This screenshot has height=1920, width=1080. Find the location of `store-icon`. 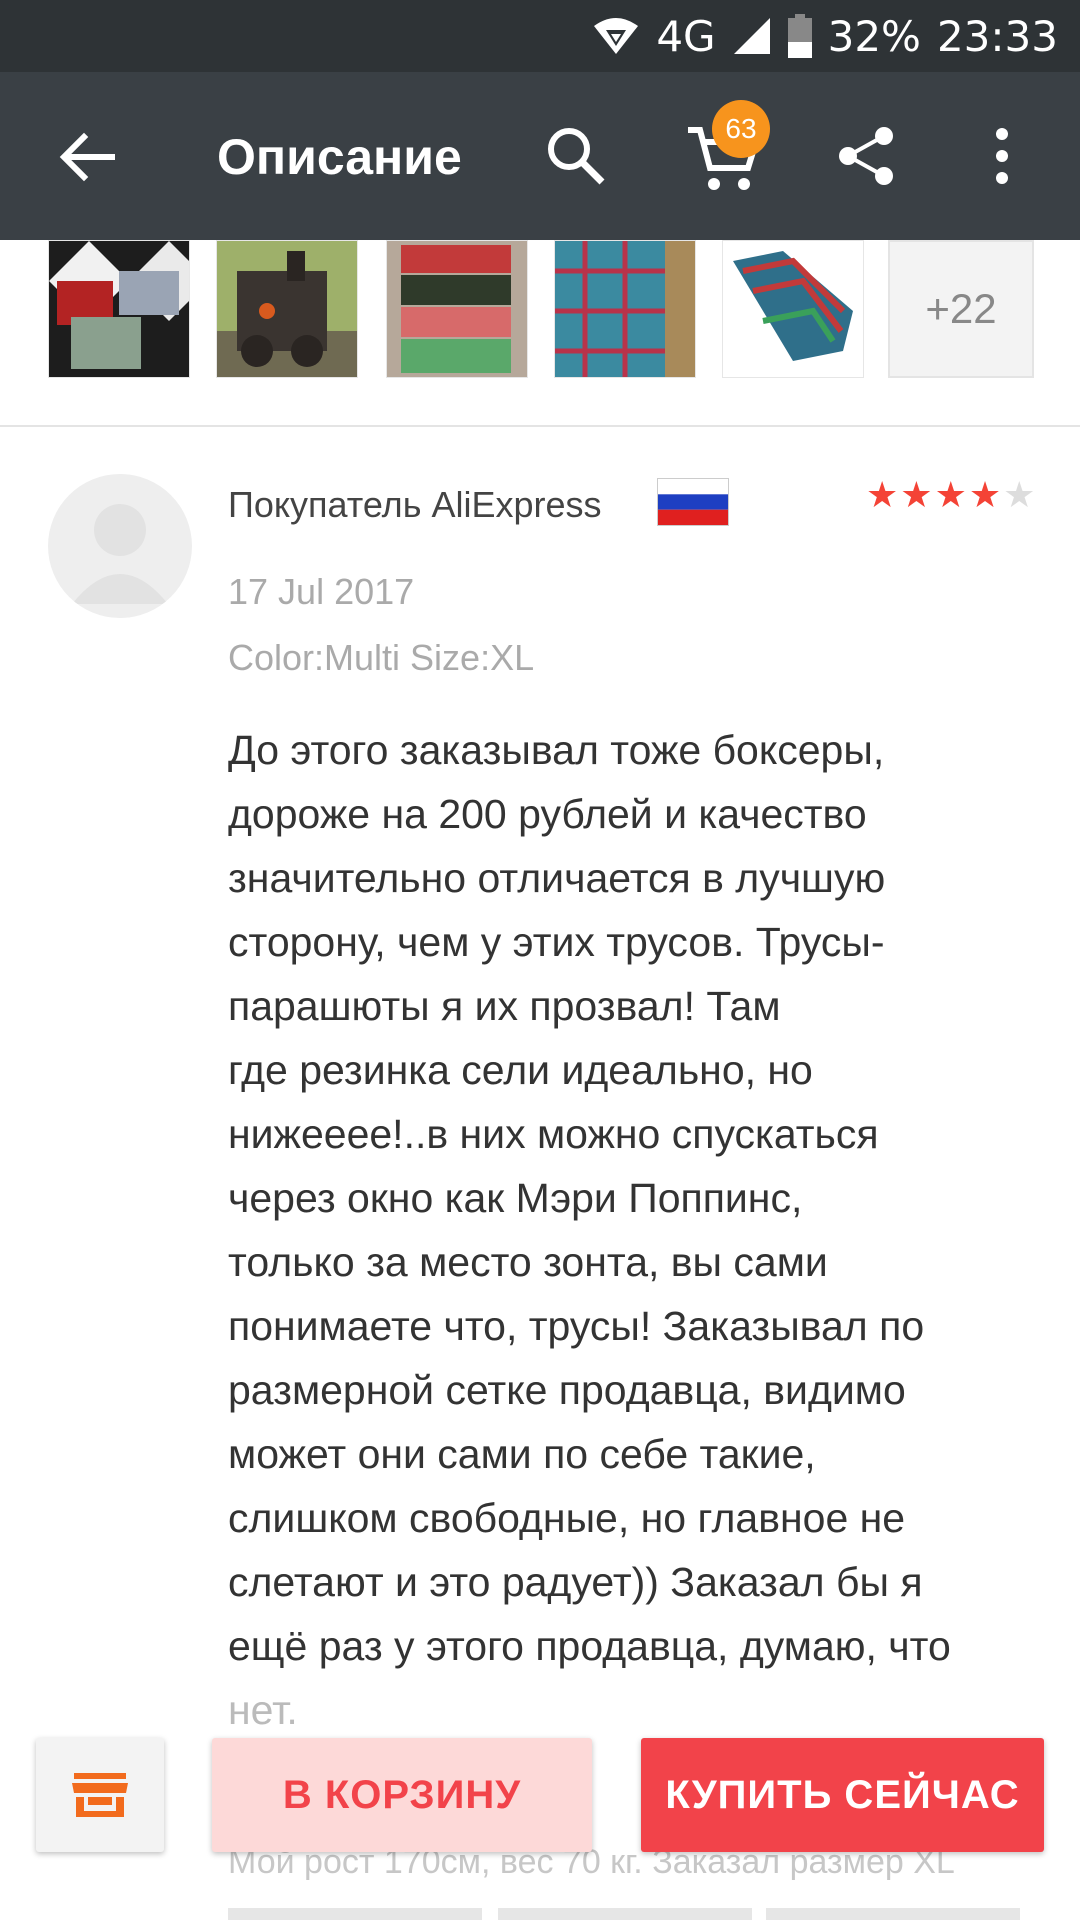

store-icon is located at coordinates (100, 1795).